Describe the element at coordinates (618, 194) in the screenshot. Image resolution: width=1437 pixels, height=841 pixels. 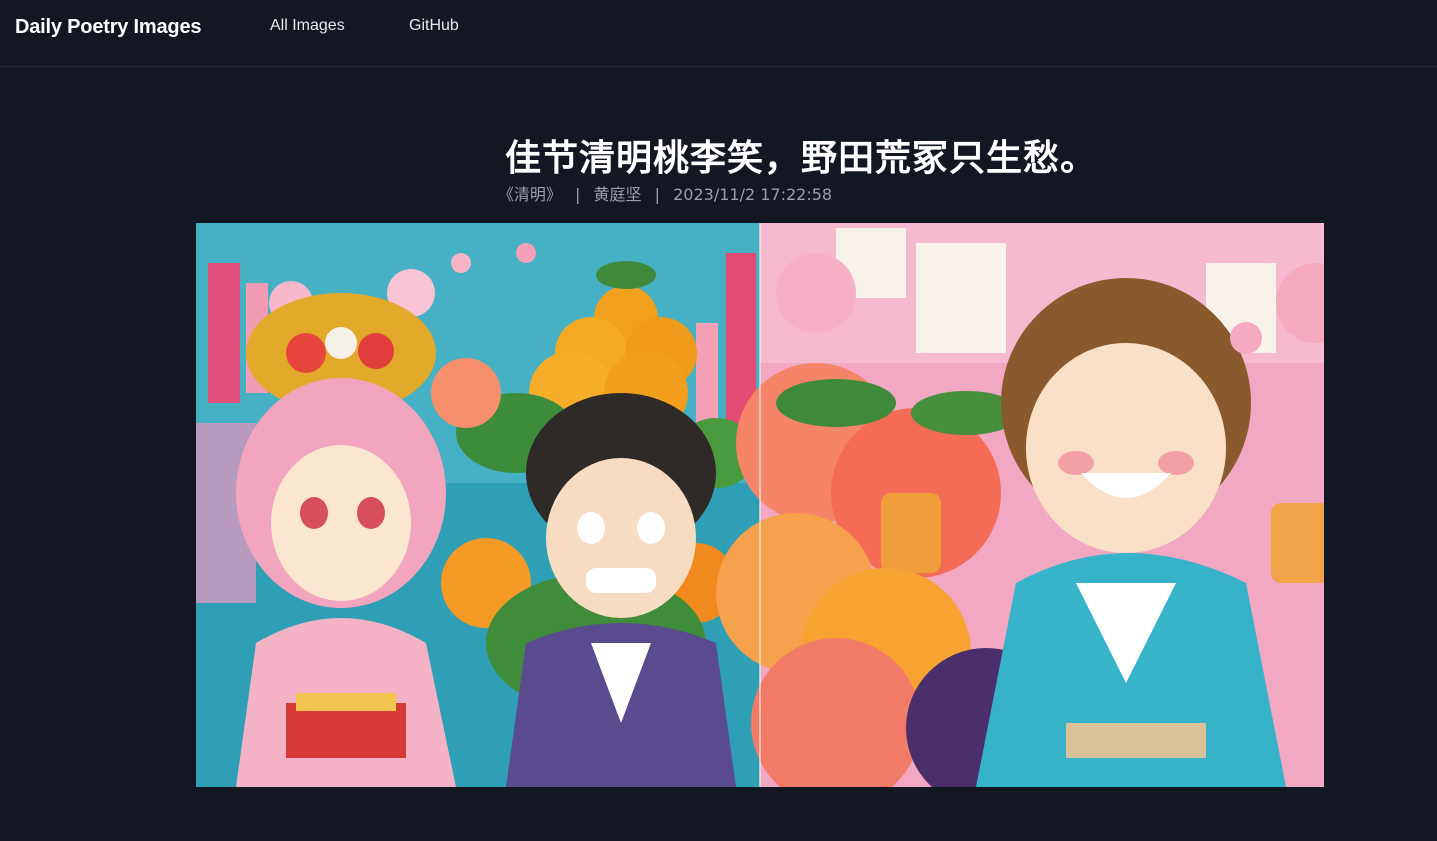
I see `poem-author: 黄庭坚` at that location.